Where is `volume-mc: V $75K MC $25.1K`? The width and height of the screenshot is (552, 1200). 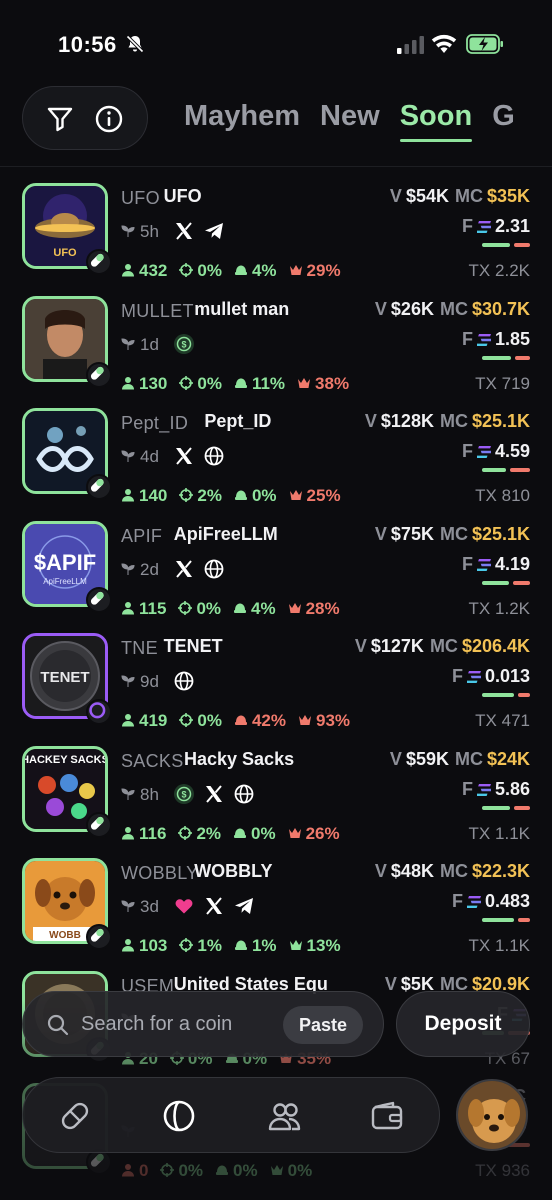 volume-mc: V $75K MC $25.1K is located at coordinates (452, 534).